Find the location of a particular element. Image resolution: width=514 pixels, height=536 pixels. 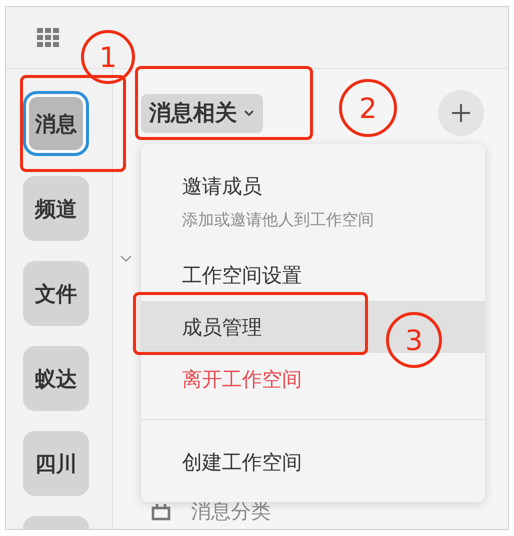

step-number: 1 is located at coordinates (108, 57).